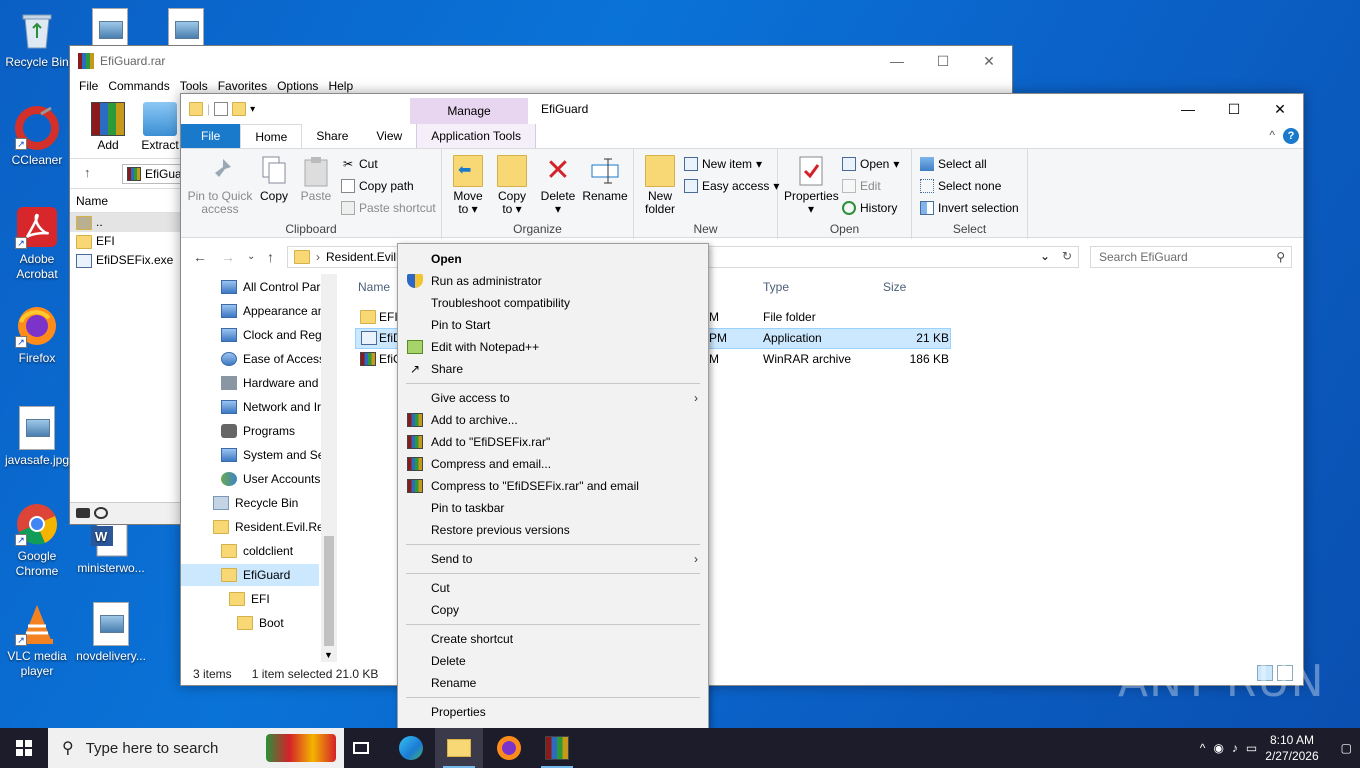  What do you see at coordinates (88, 86) in the screenshot?
I see `menu-file: File` at bounding box center [88, 86].